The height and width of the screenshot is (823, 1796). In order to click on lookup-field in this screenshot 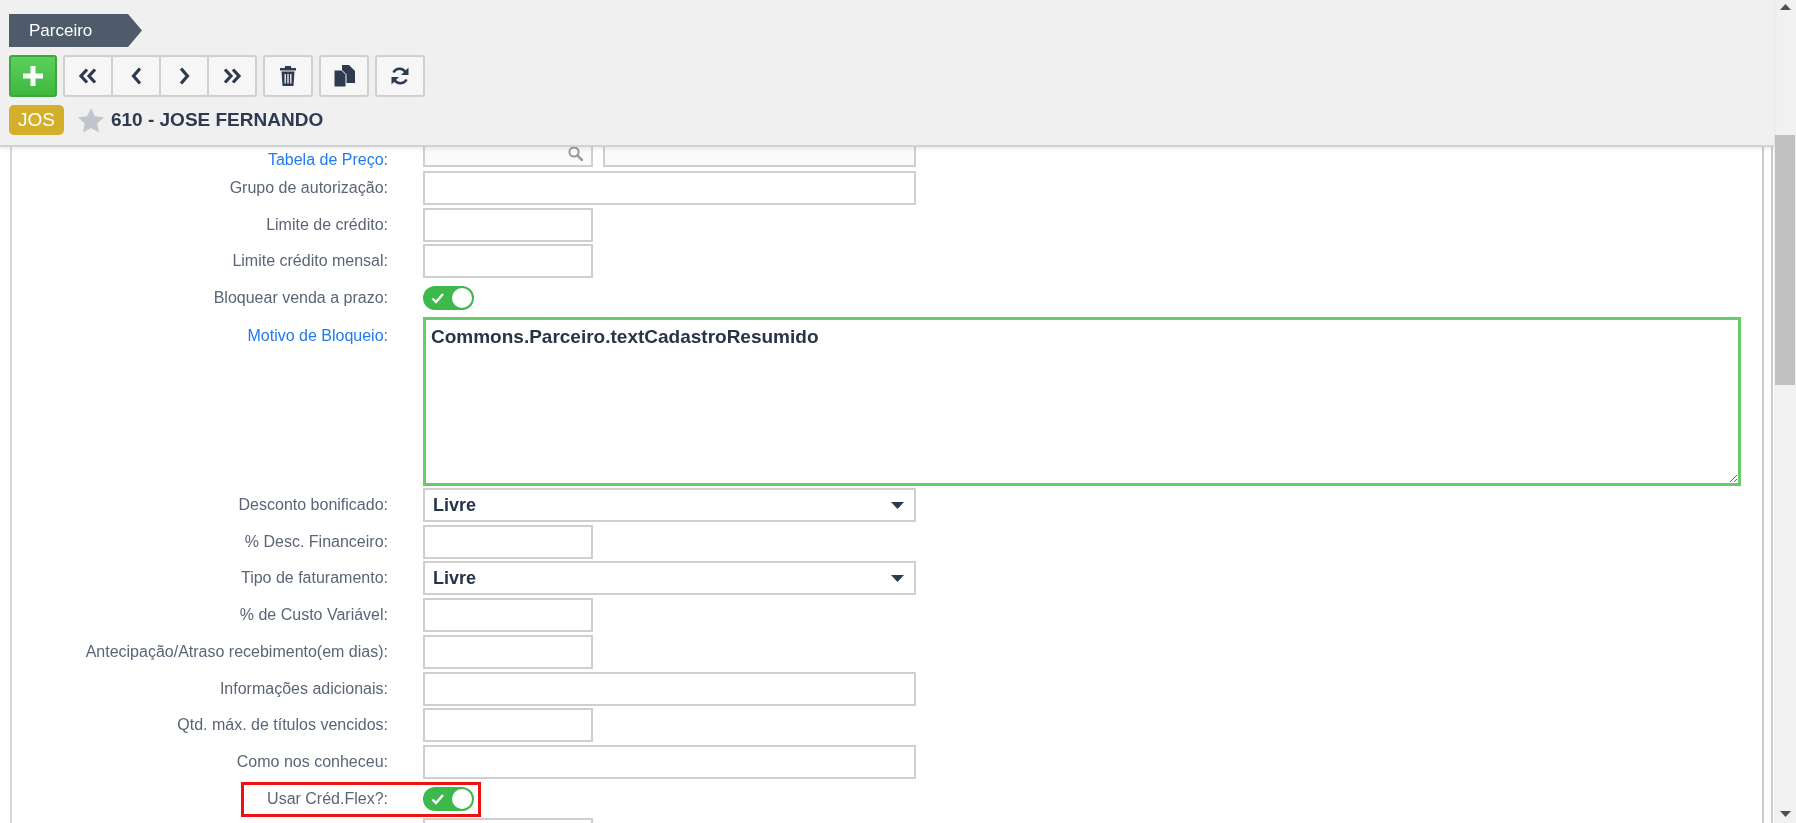, I will do `click(508, 157)`.